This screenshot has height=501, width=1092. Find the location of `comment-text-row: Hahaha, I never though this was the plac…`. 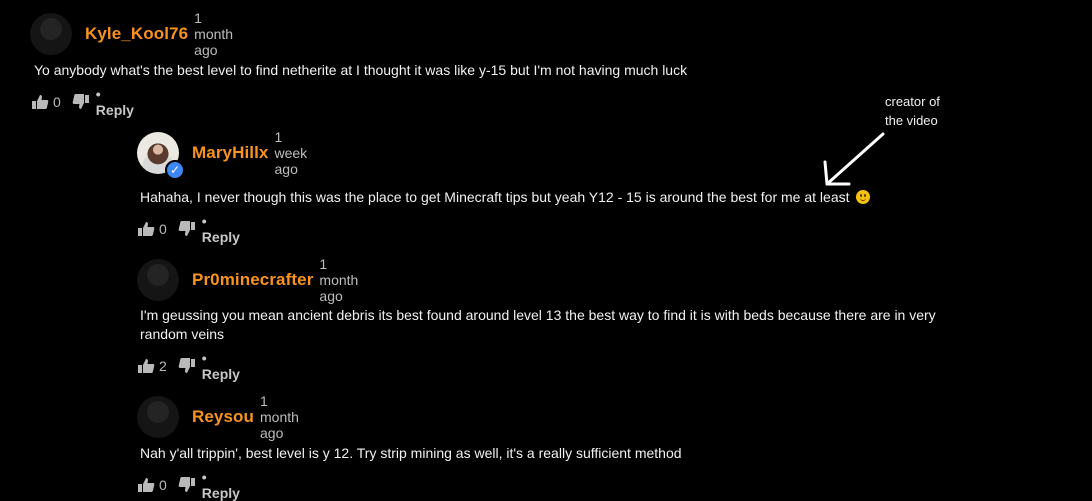

comment-text-row: Hahaha, I never though this was the plac… is located at coordinates (505, 197).